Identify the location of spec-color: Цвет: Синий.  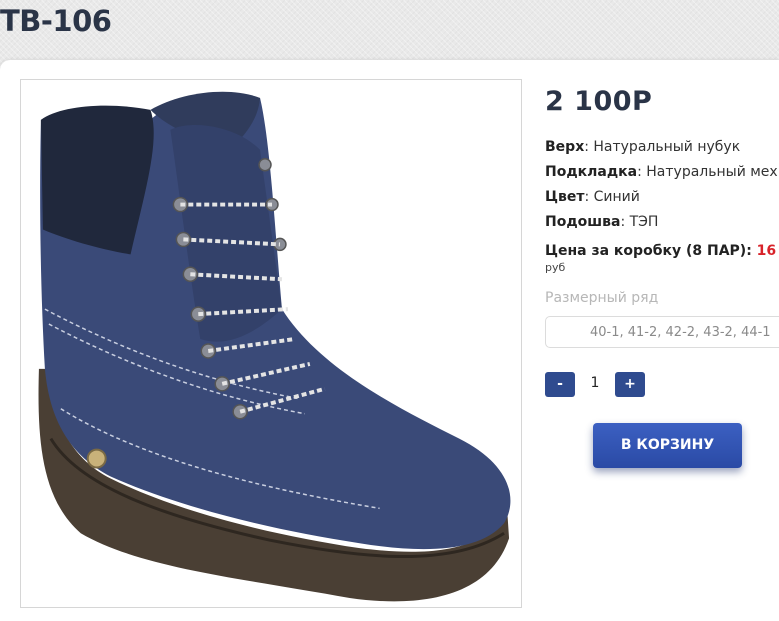
(661, 199).